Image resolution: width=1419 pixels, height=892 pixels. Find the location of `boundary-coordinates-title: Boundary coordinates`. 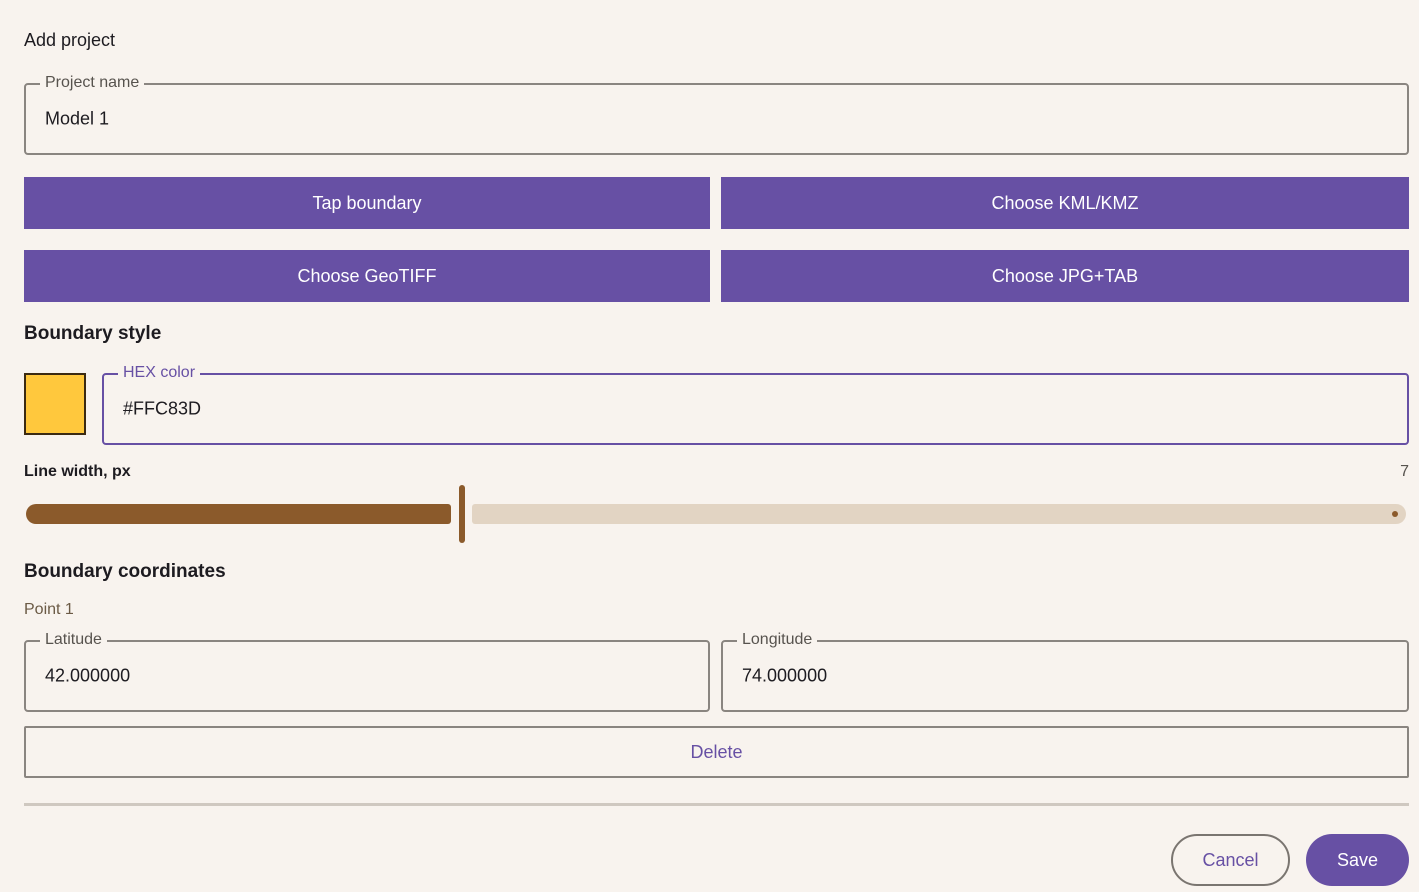

boundary-coordinates-title: Boundary coordinates is located at coordinates (125, 571).